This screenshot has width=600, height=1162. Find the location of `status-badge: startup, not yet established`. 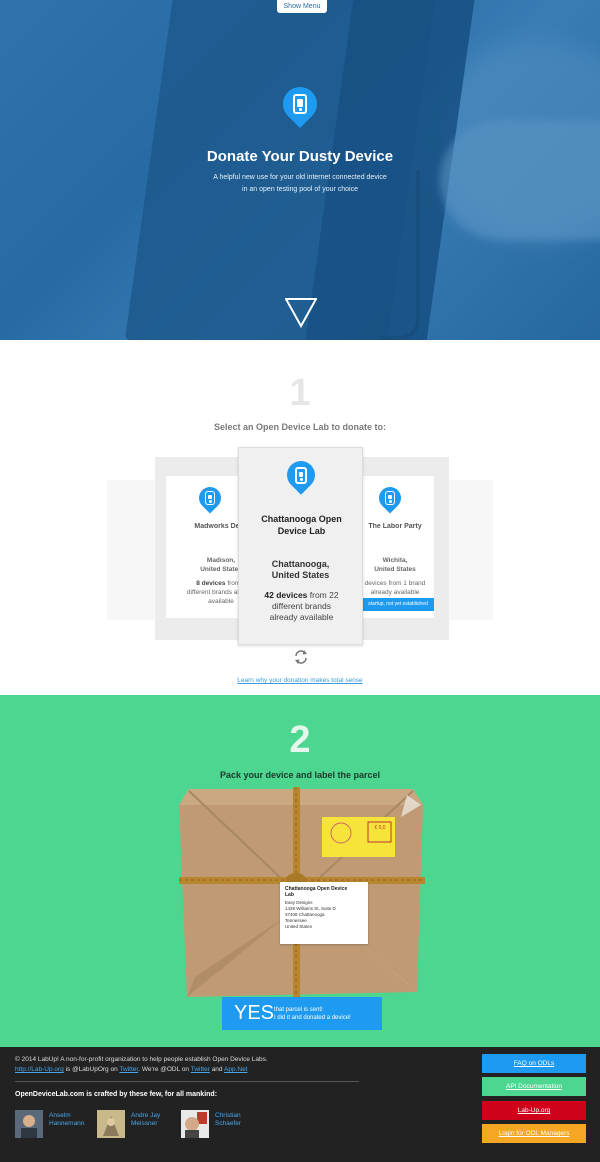

status-badge: startup, not yet established is located at coordinates (398, 604).